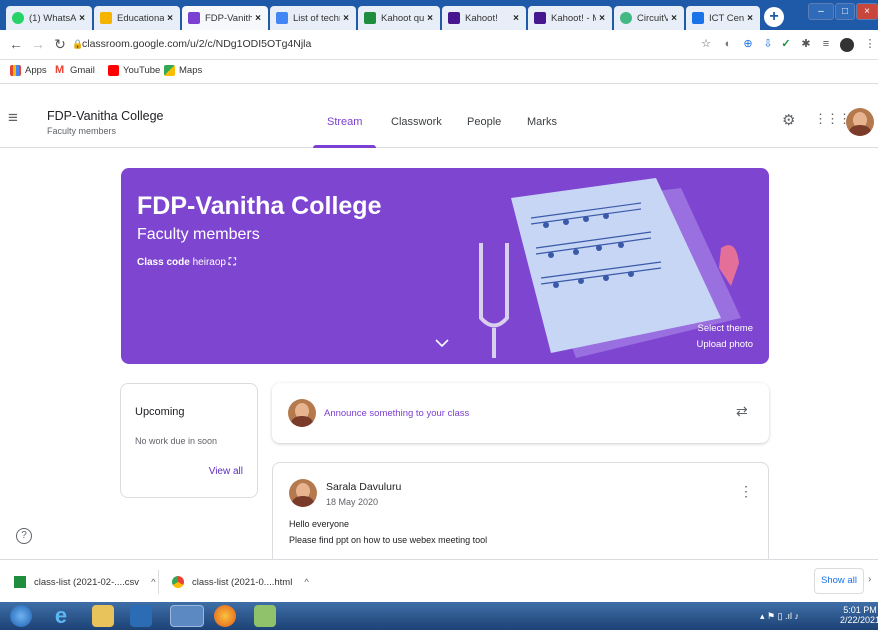 This screenshot has height=630, width=878. I want to click on close-downloads-icon: ›, so click(869, 579).